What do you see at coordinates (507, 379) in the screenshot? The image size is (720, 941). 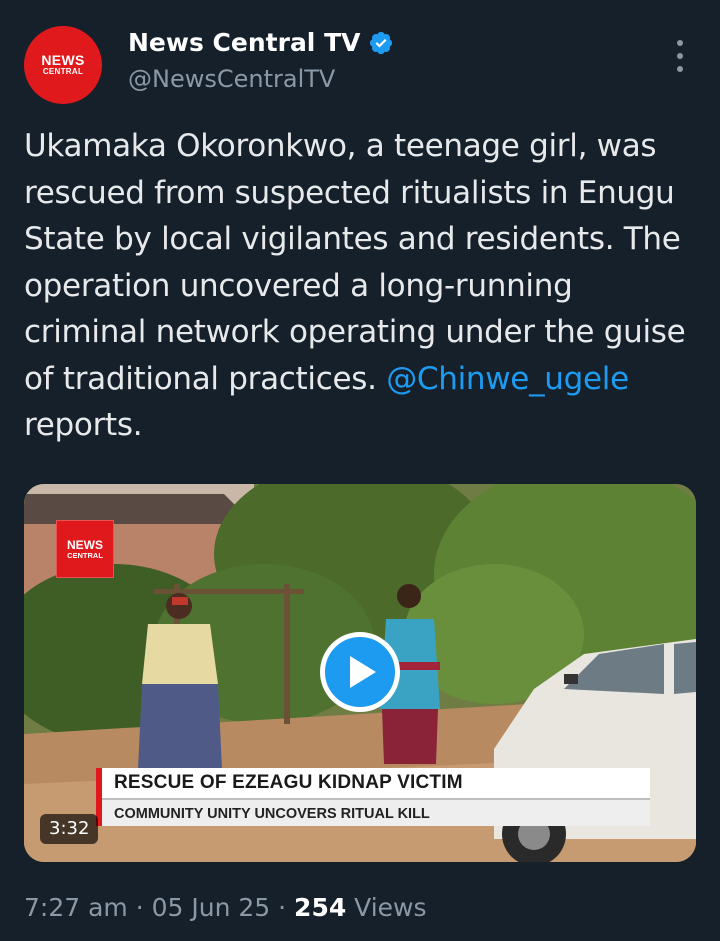 I see `mention-link: @Chinwe_ugele` at bounding box center [507, 379].